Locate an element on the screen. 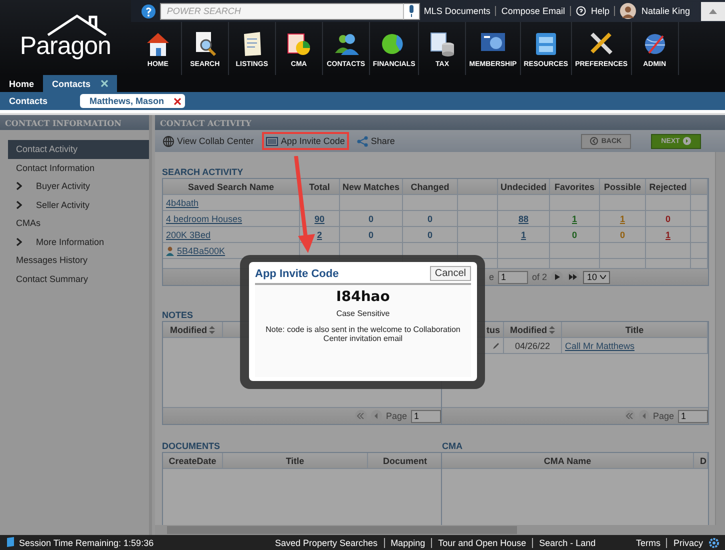  footer-link: Mapping is located at coordinates (408, 543).